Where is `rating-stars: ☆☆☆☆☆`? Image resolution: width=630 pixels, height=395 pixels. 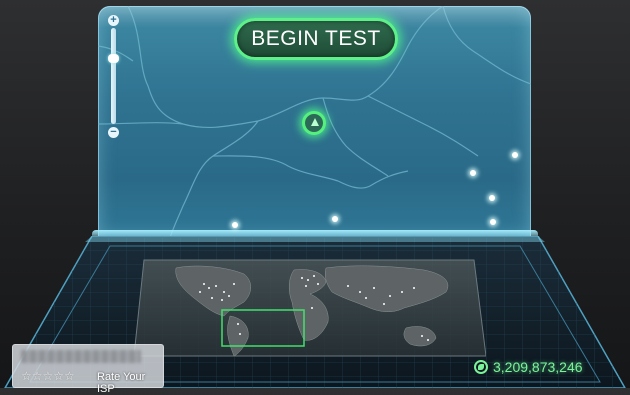 rating-stars: ☆☆☆☆☆ is located at coordinates (48, 376).